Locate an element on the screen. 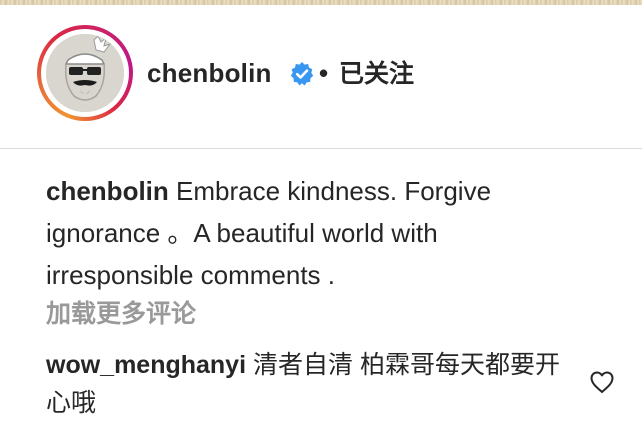  header-divider is located at coordinates (321, 148).